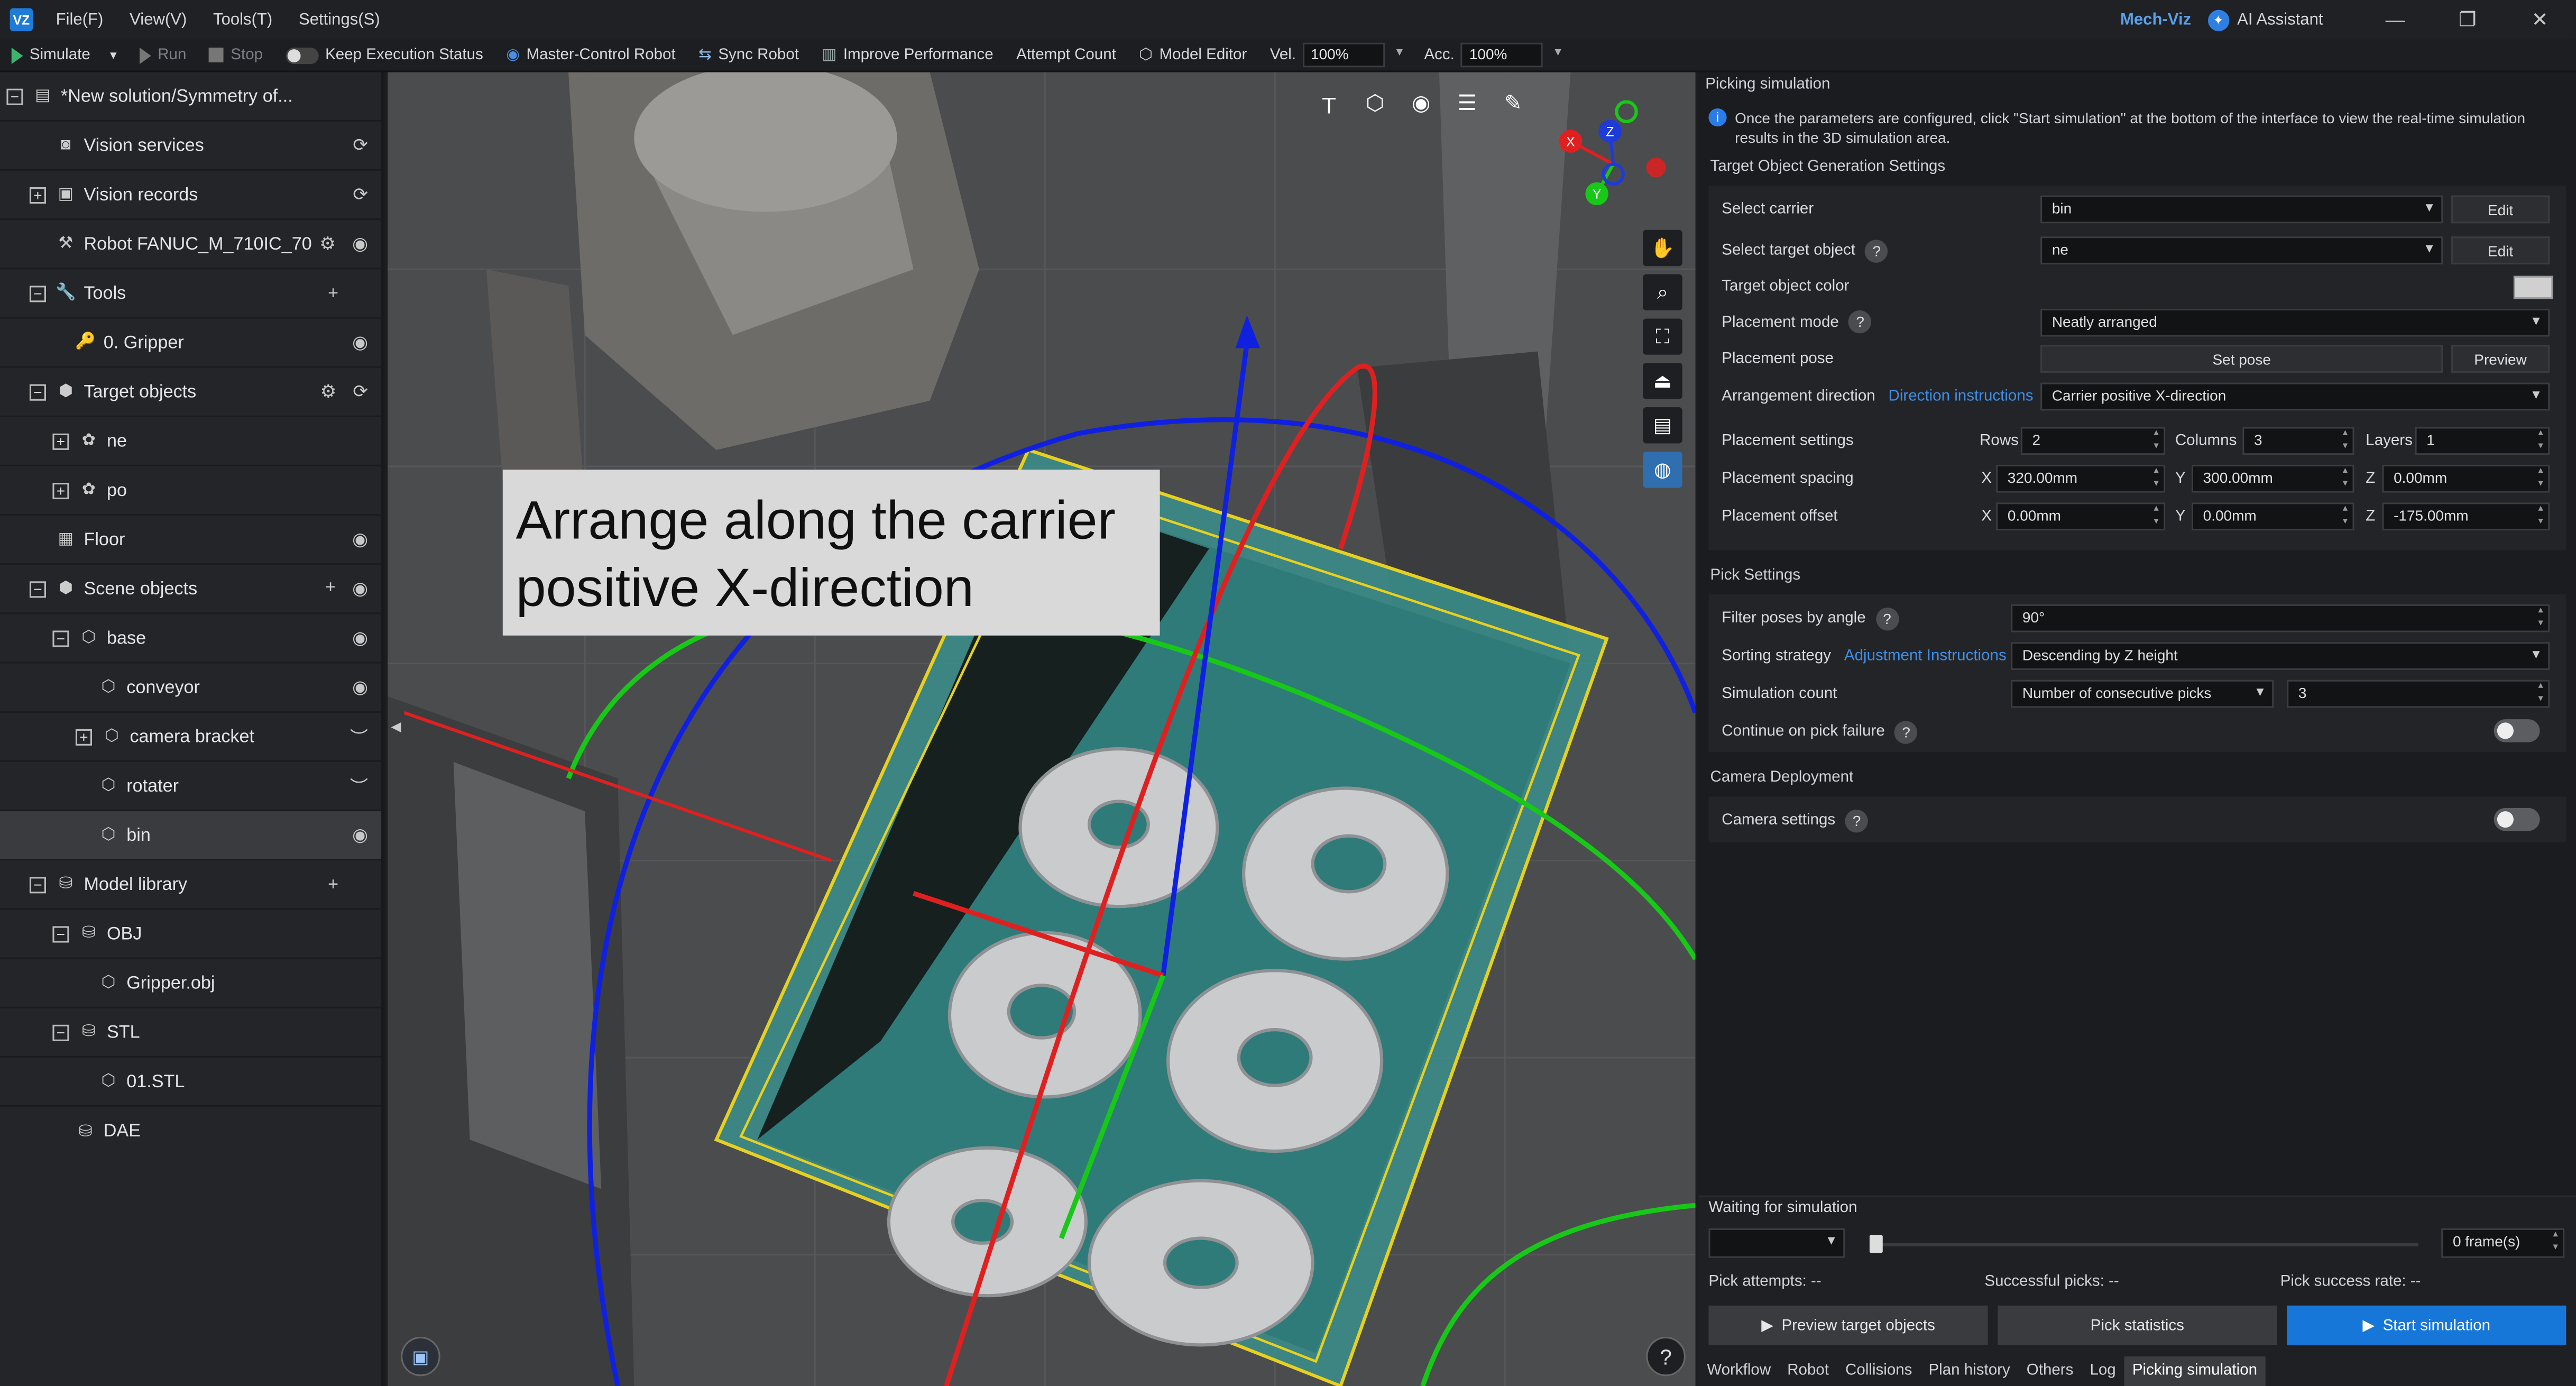 This screenshot has height=1386, width=2576. I want to click on chat-icon: ▣, so click(420, 1356).